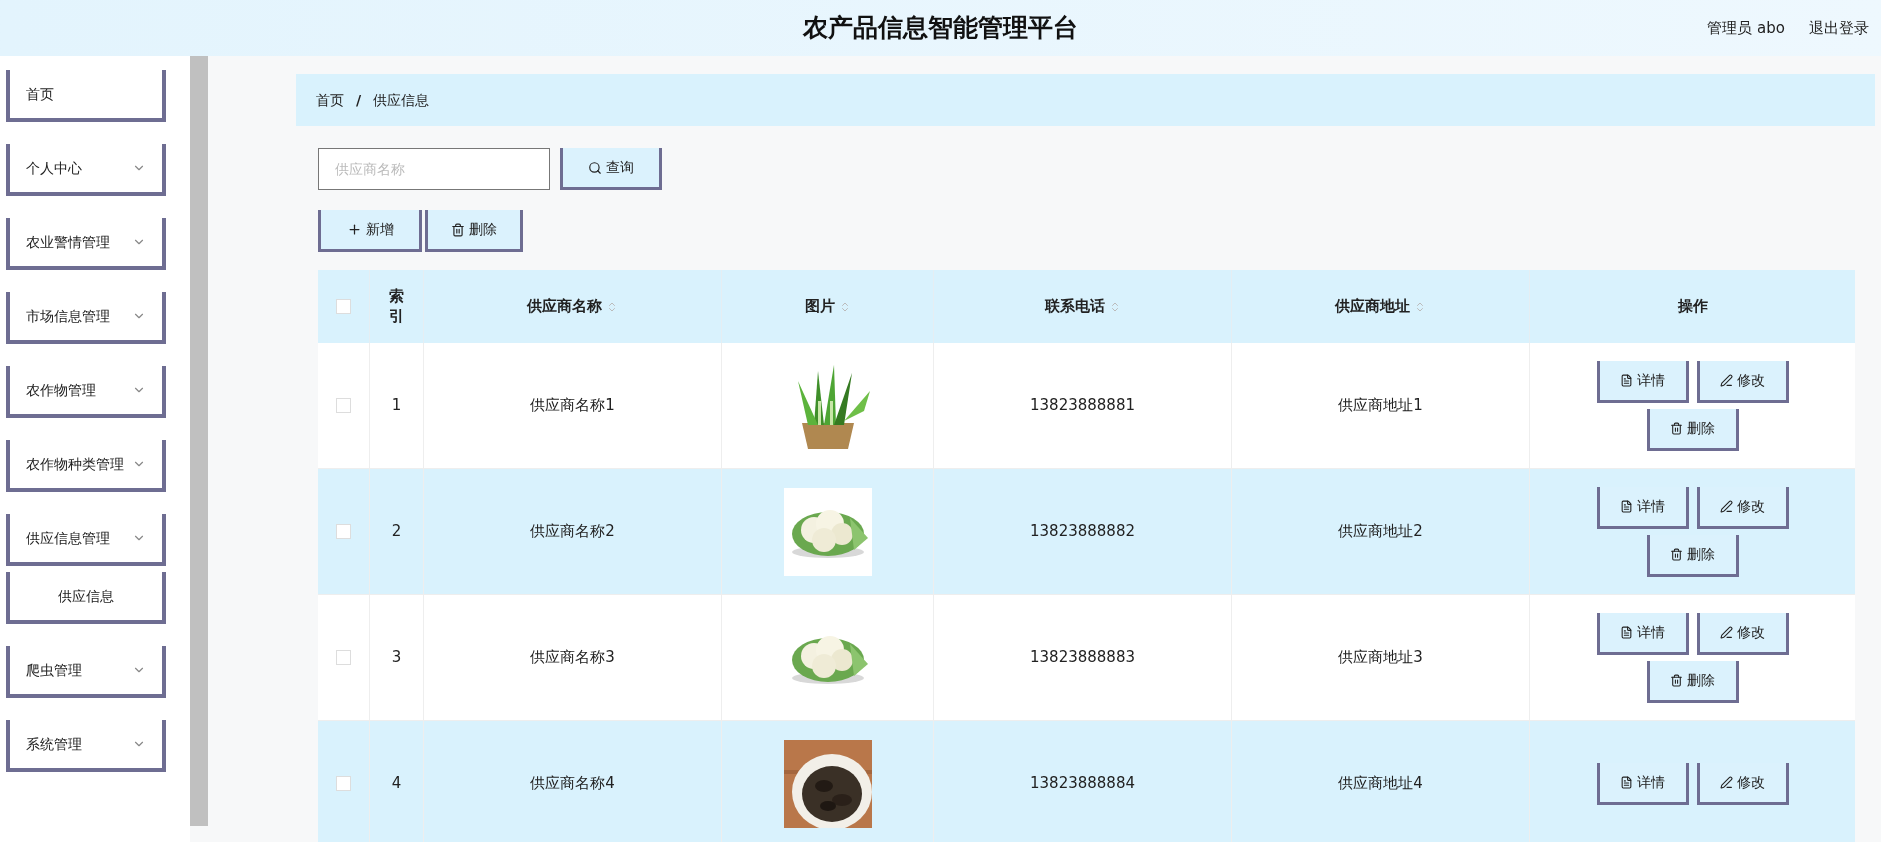 The image size is (1881, 842). What do you see at coordinates (1380, 532) in the screenshot?
I see `table-cell-text: 供应商地址2` at bounding box center [1380, 532].